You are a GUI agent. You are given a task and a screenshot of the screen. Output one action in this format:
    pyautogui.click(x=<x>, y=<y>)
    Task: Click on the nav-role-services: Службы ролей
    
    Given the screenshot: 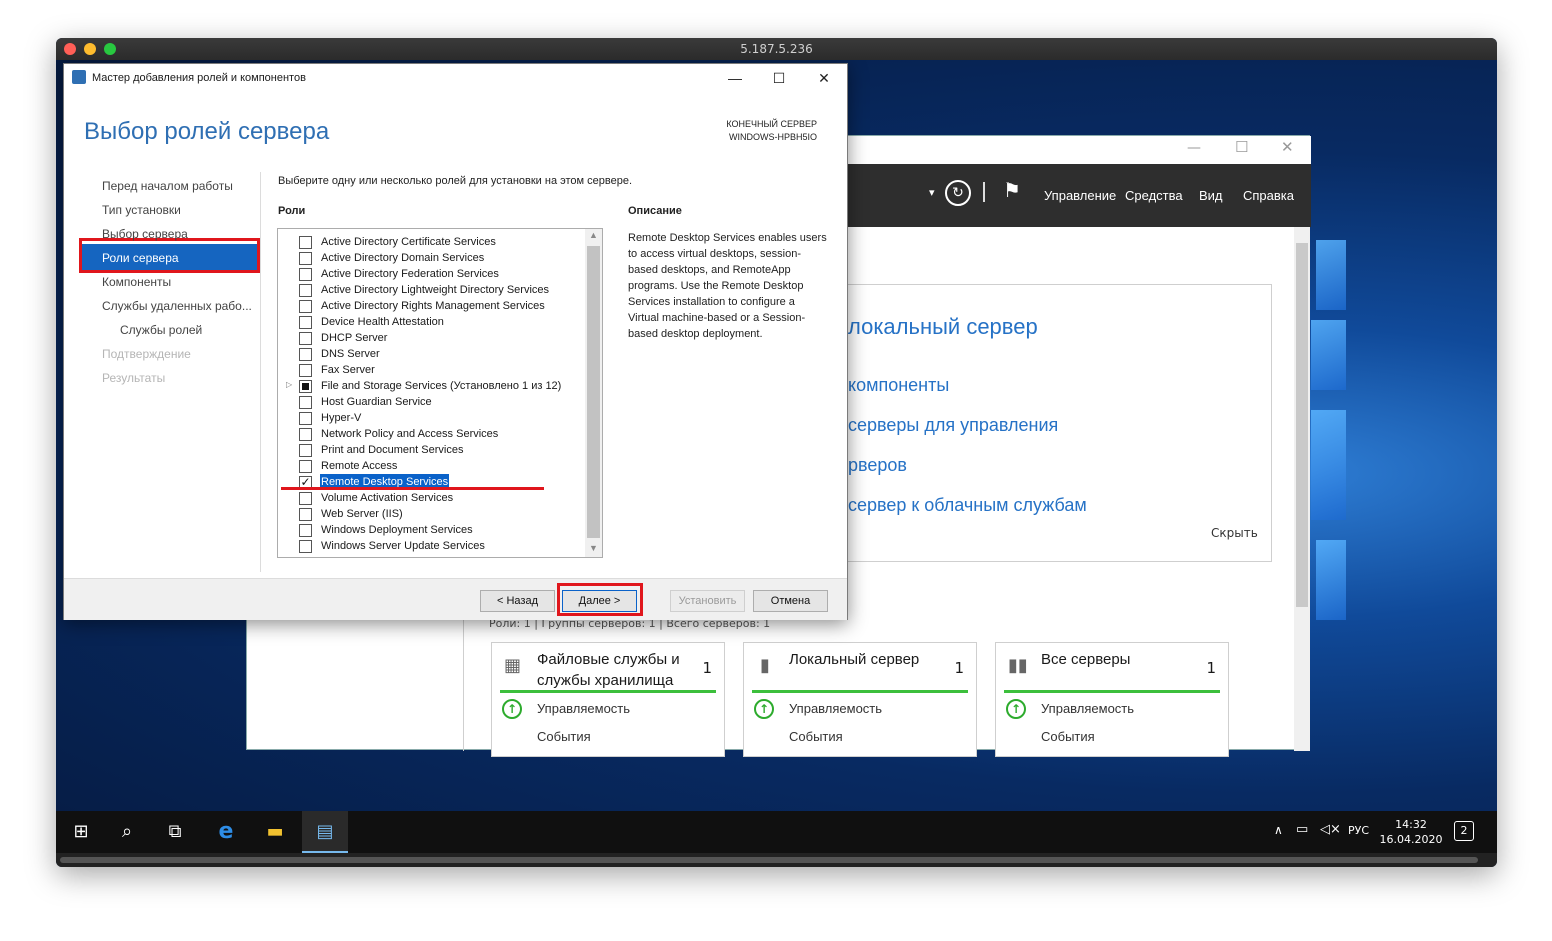 What is the action you would take?
    pyautogui.click(x=161, y=330)
    